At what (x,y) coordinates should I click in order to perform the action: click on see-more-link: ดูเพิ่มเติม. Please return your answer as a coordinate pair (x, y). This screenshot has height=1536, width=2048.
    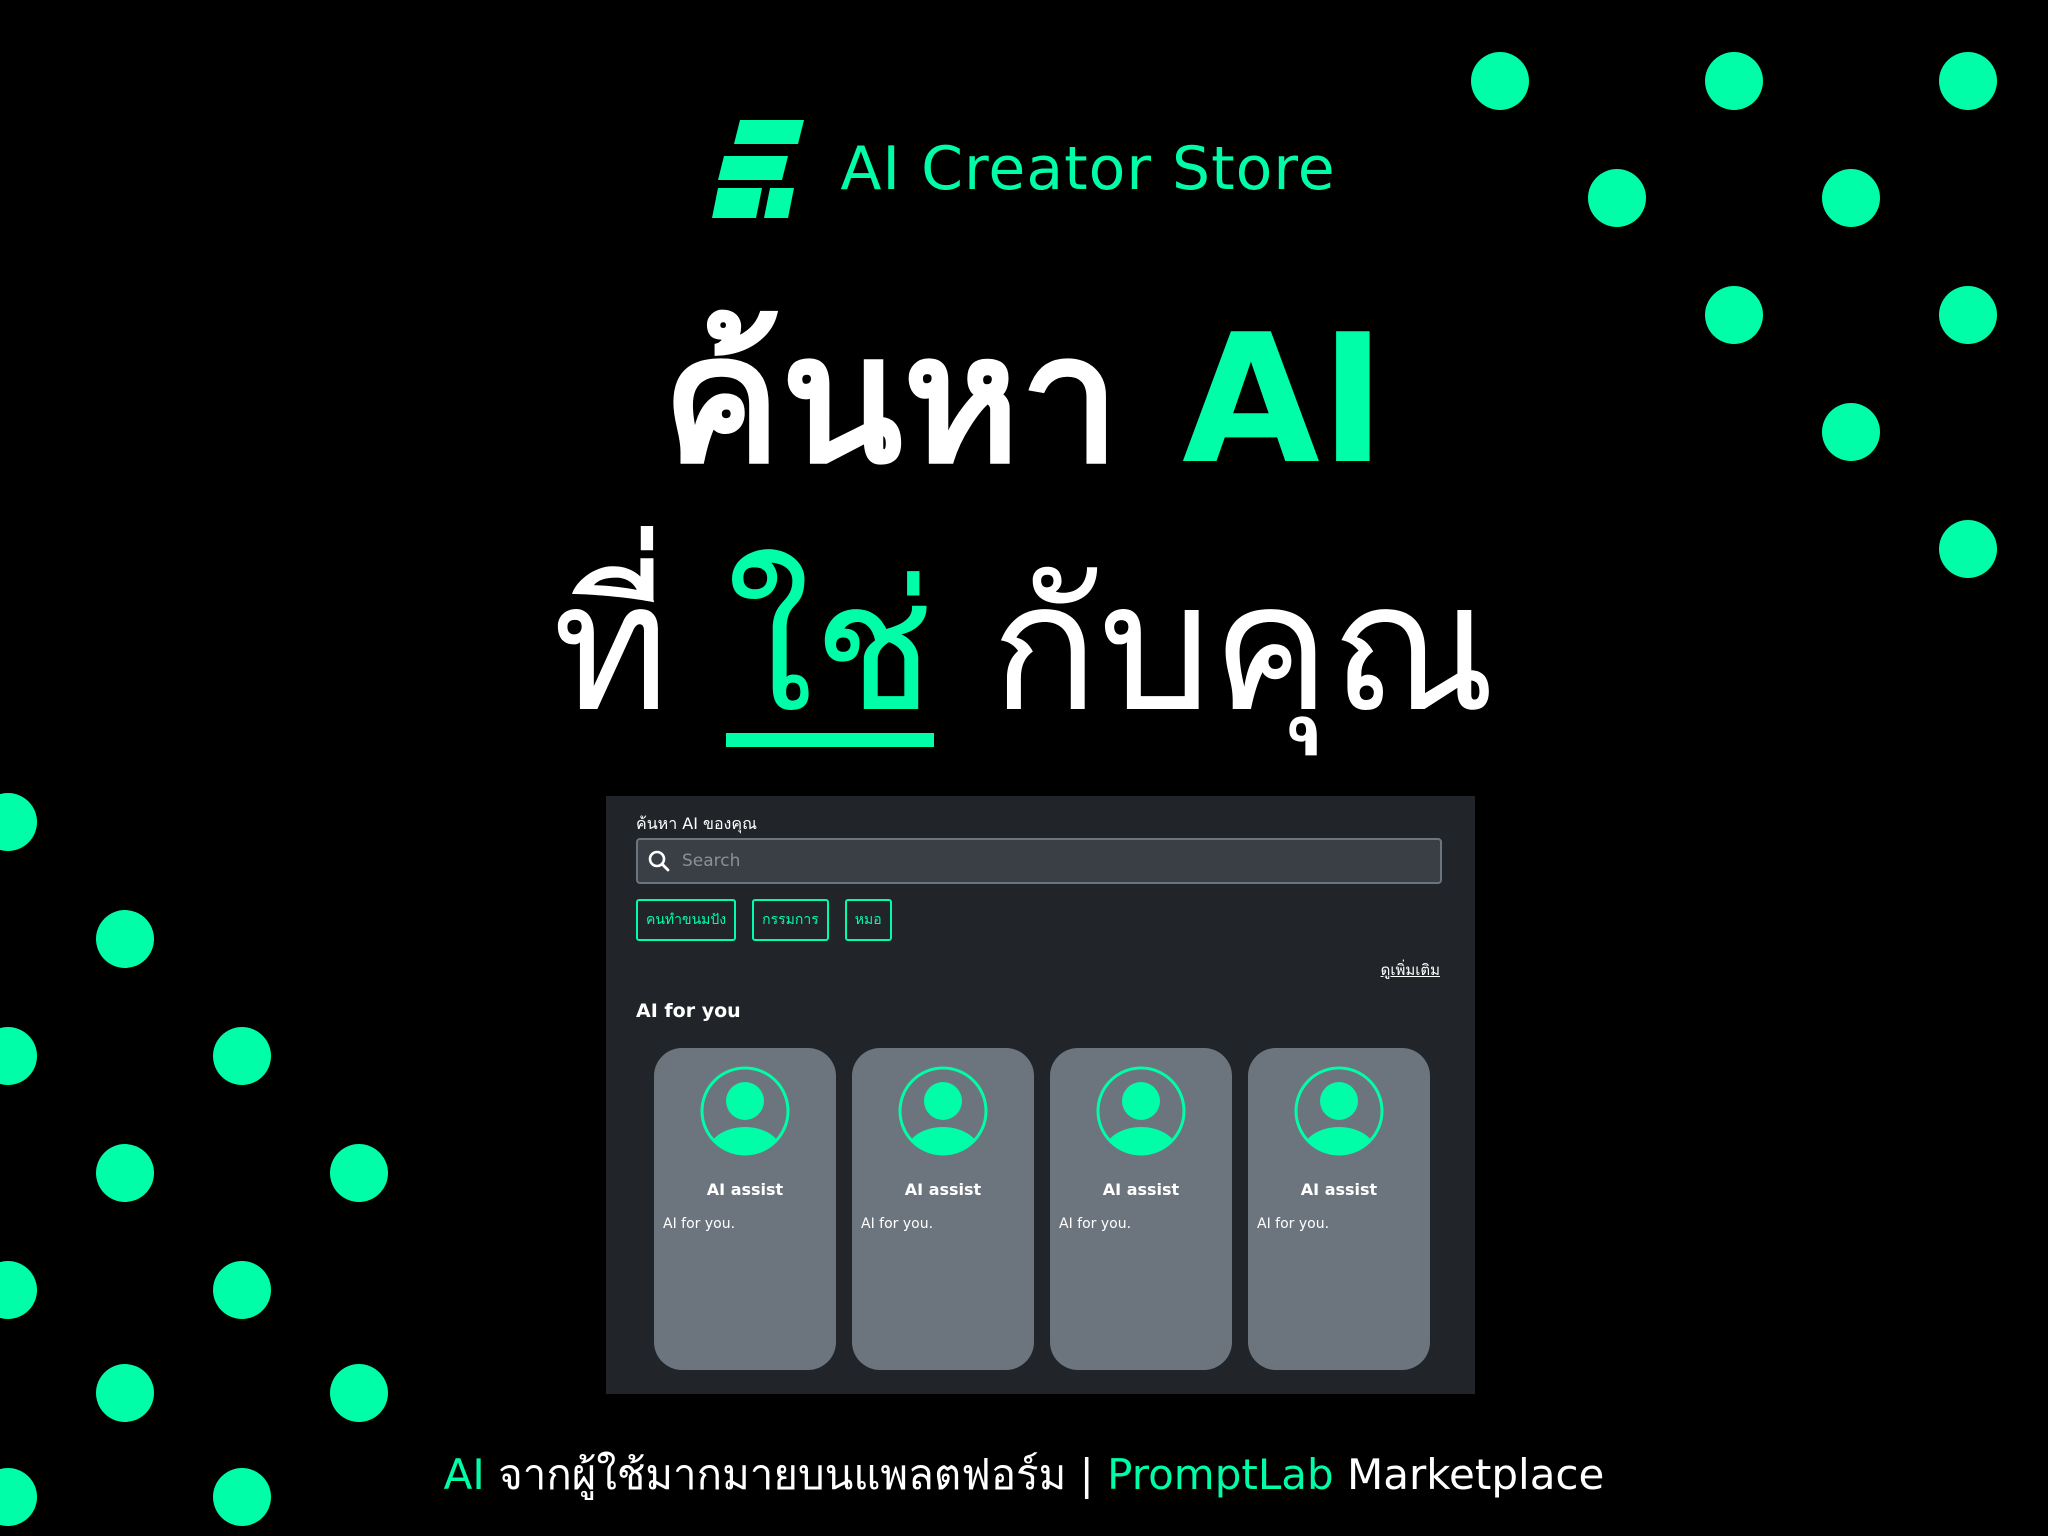
    Looking at the image, I should click on (1410, 970).